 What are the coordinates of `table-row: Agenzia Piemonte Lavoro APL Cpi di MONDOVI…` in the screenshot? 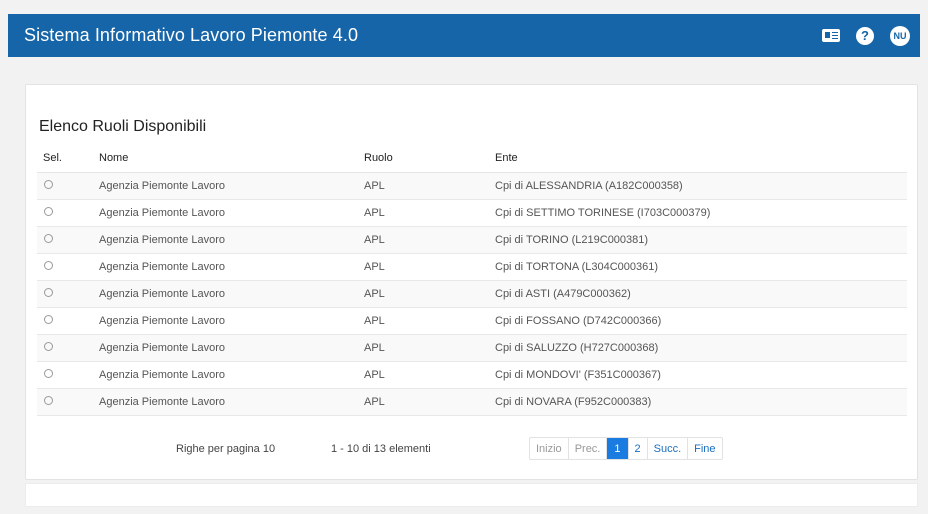 It's located at (472, 375).